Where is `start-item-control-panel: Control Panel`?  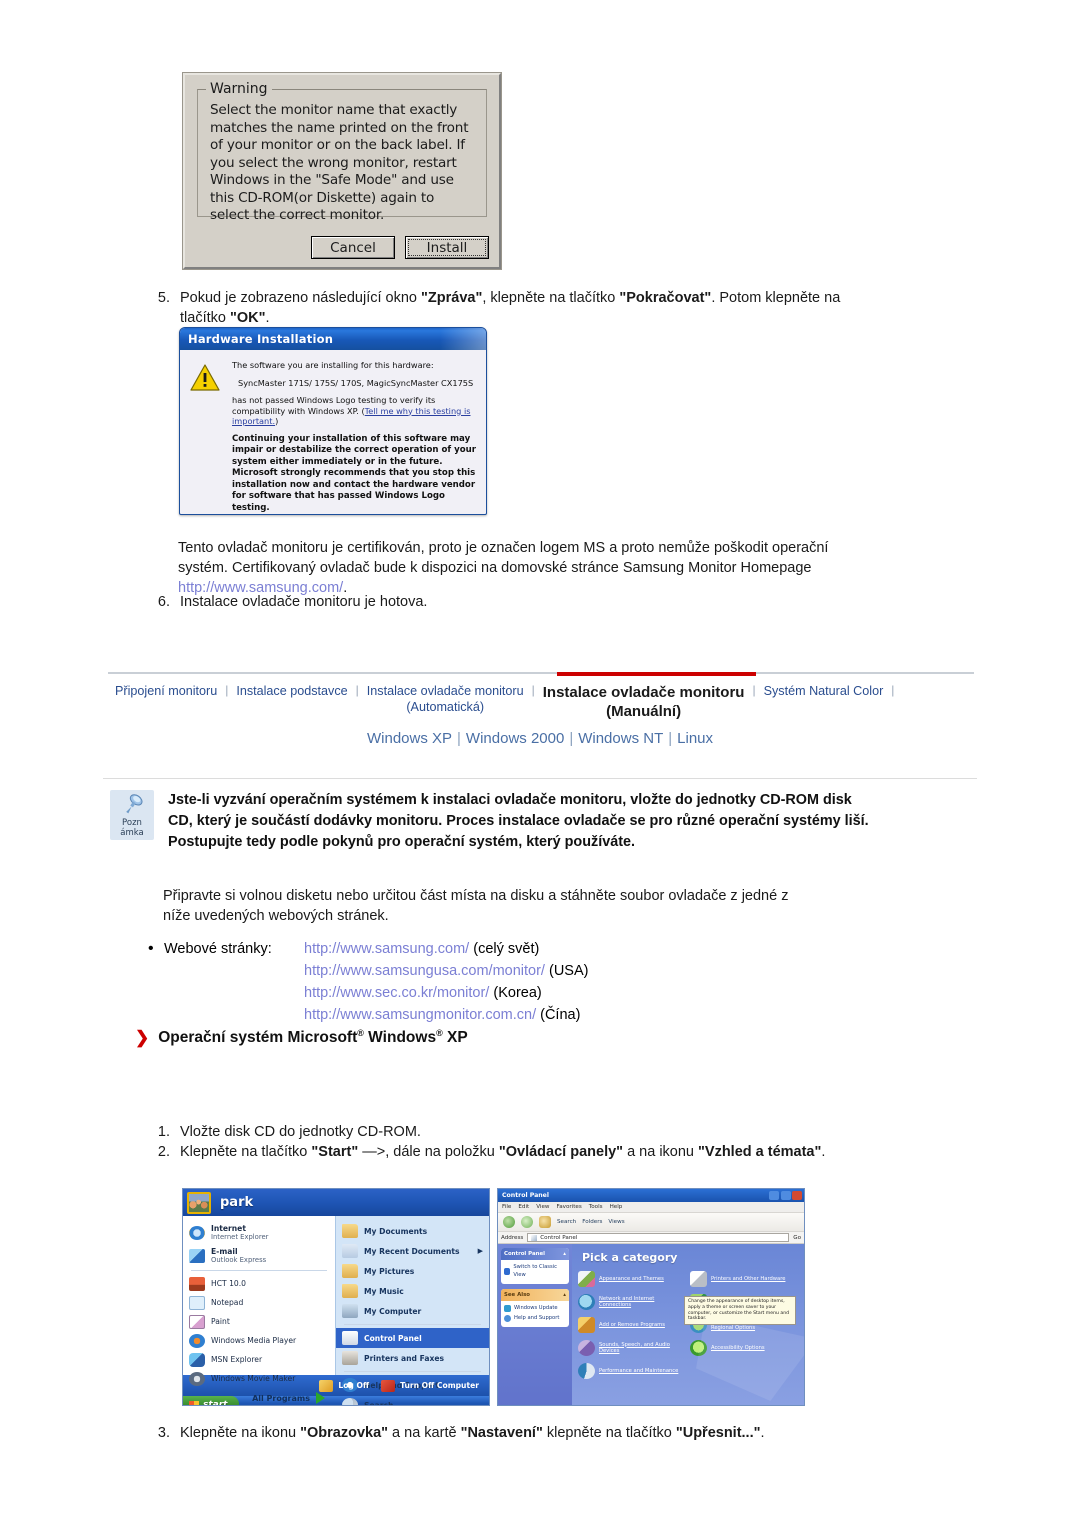 start-item-control-panel: Control Panel is located at coordinates (412, 1338).